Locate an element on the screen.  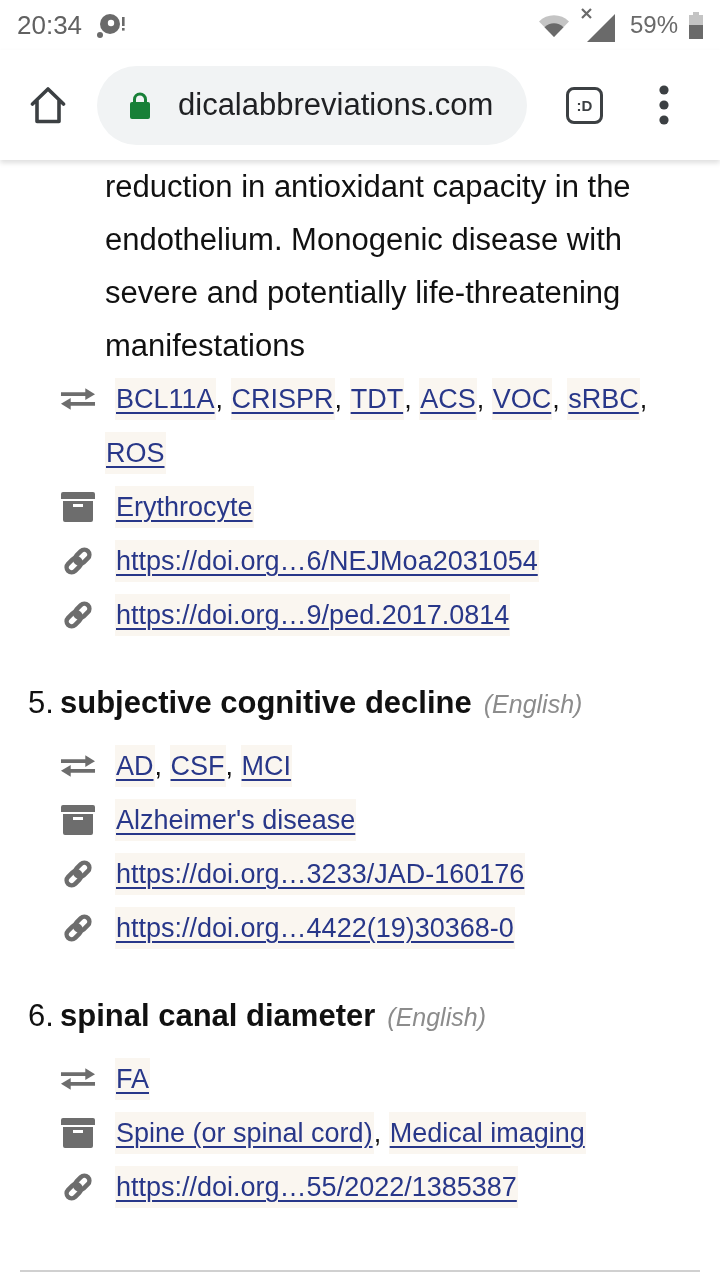
abbreviation-link: ACS is located at coordinates (448, 399).